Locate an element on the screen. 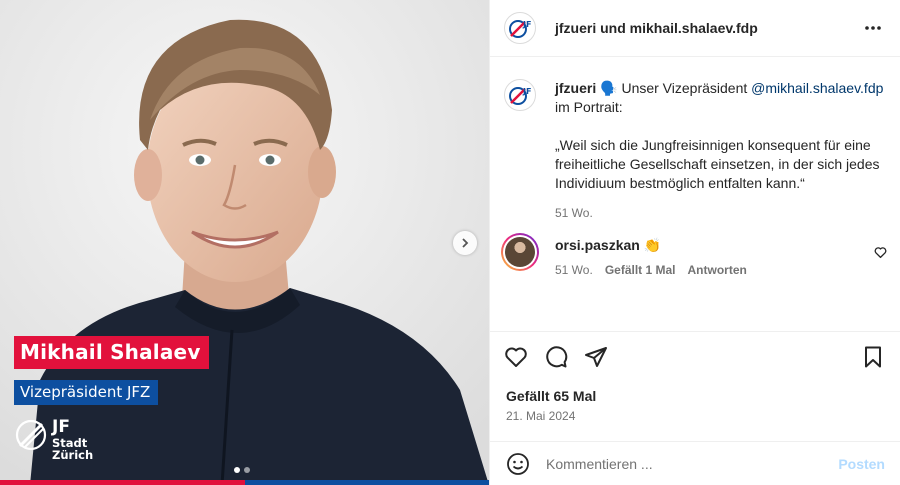 The height and width of the screenshot is (485, 900). share-button is located at coordinates (596, 357).